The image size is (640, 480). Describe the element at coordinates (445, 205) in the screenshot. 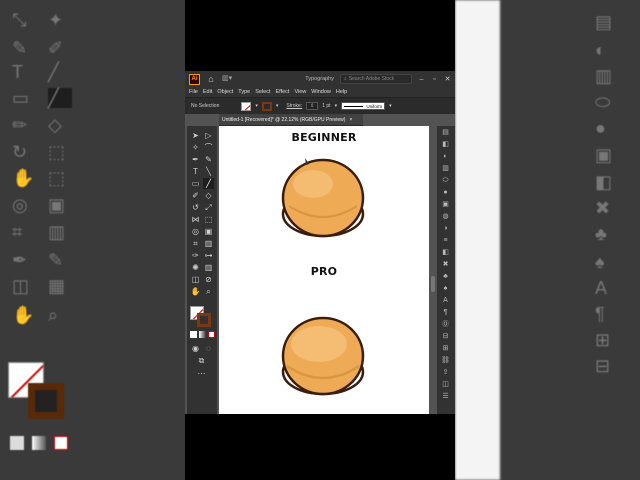

I see `graphic-styles-panel-icon: ▣` at that location.